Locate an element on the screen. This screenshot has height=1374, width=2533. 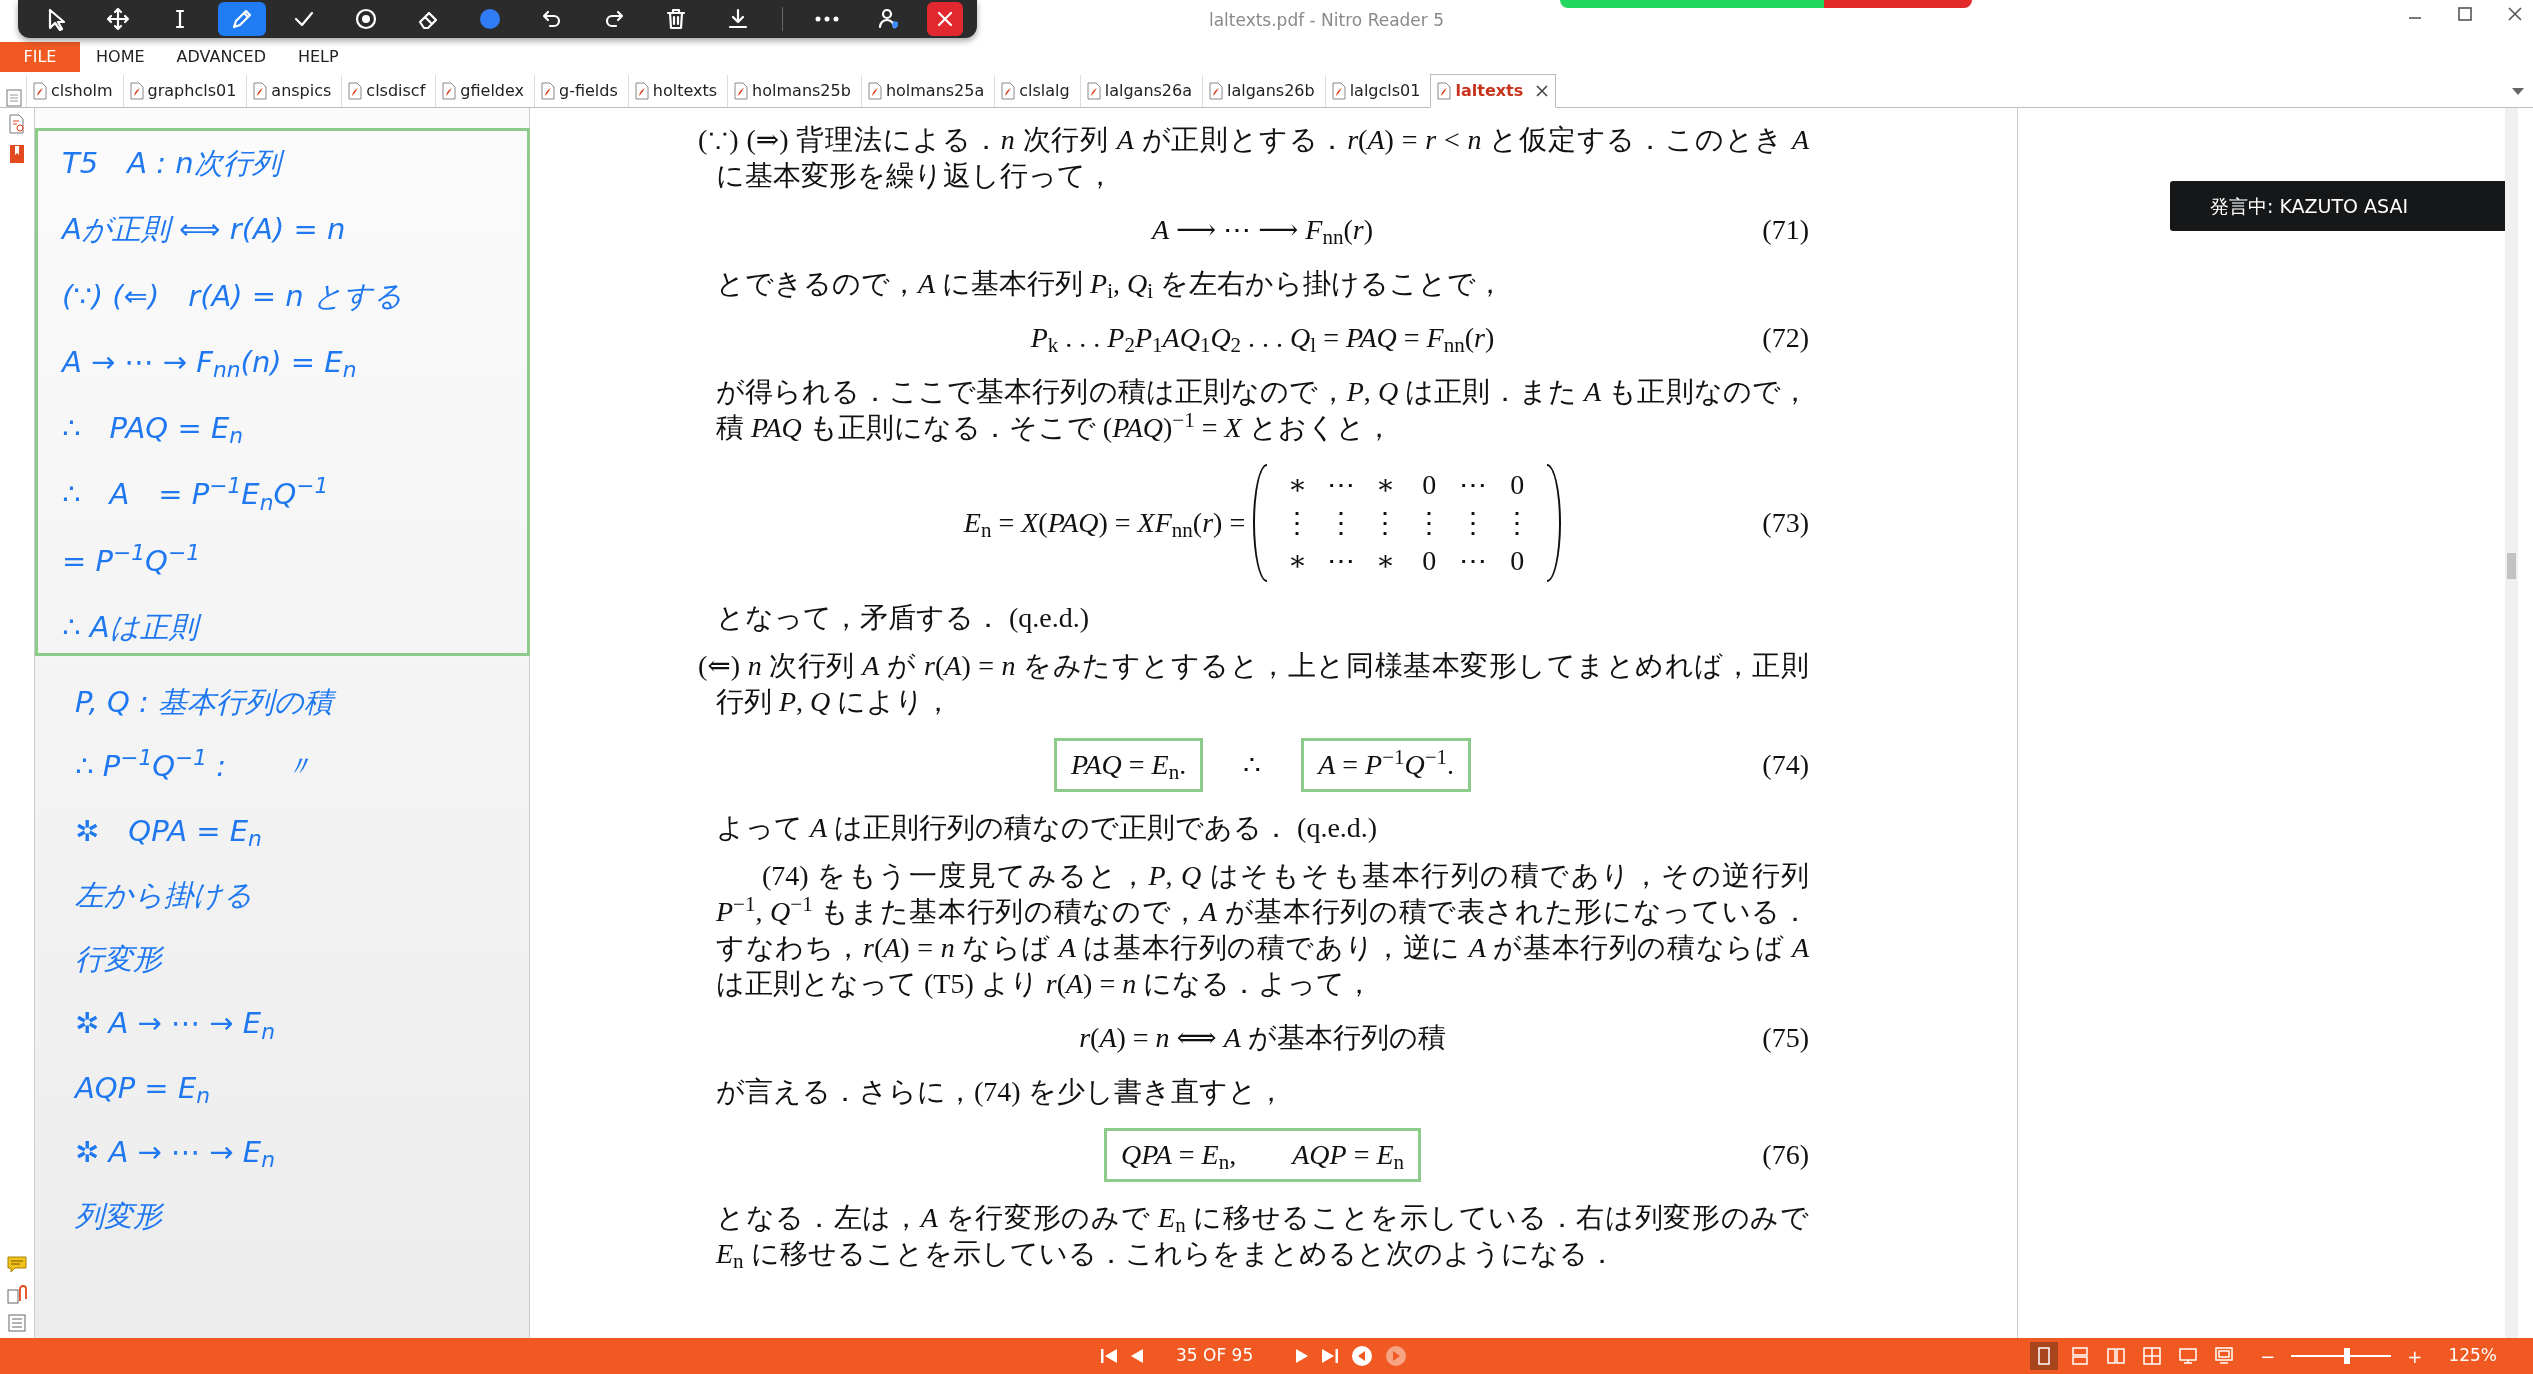
equation: r(A) = n ⟺ A が基本行列の積 is located at coordinates (1262, 1038).